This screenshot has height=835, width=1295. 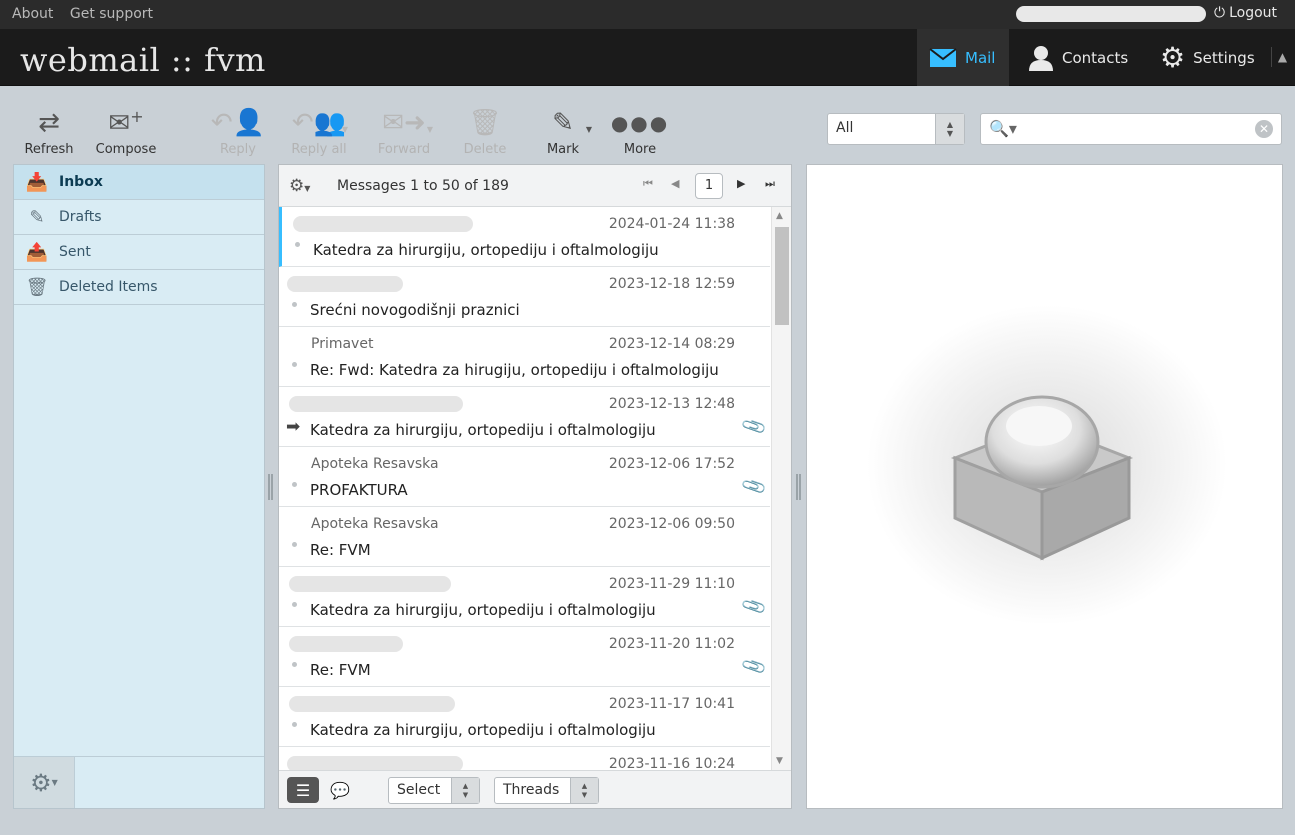 I want to click on last-page-icon: ⏭, so click(x=770, y=184).